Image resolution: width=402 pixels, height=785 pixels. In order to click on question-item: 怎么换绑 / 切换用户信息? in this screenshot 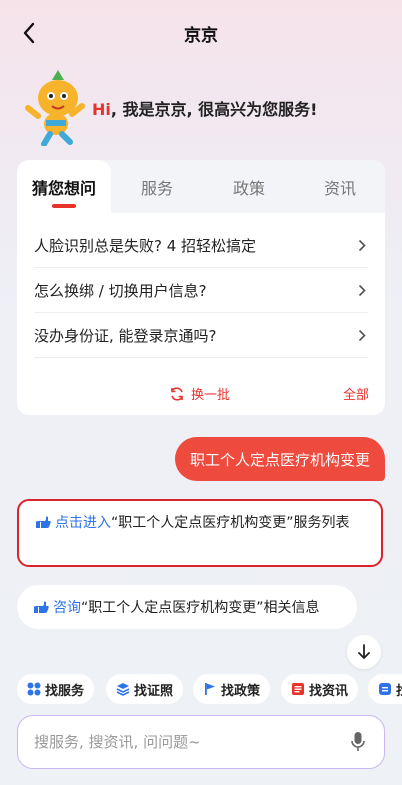, I will do `click(201, 291)`.